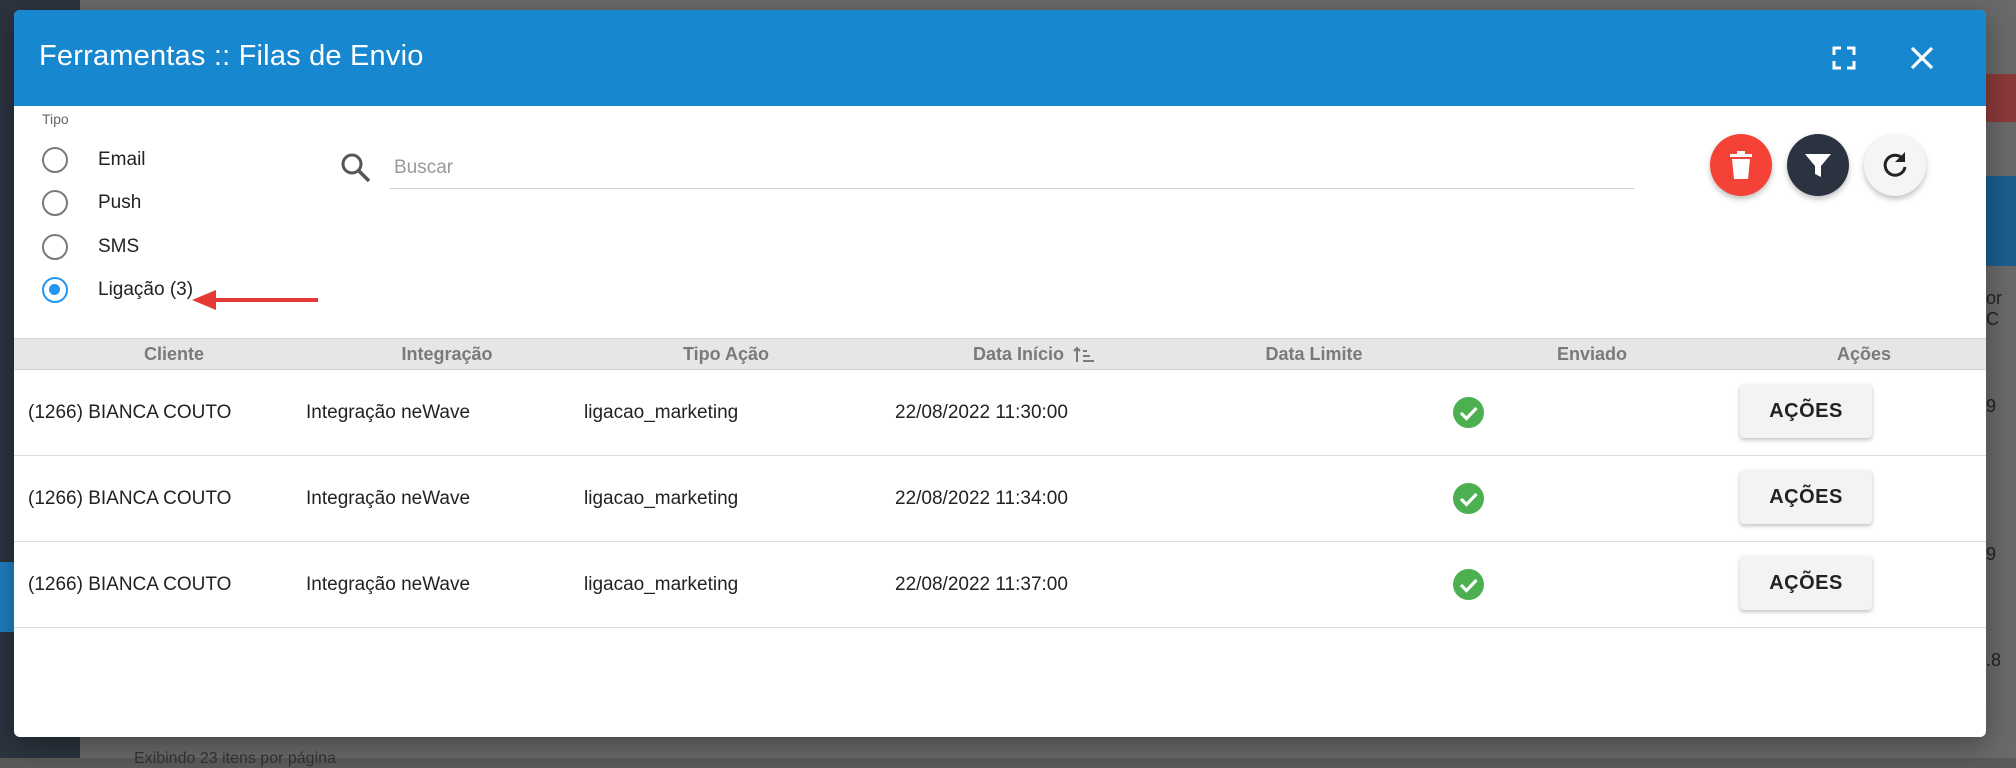  Describe the element at coordinates (94, 160) in the screenshot. I see `radio-email: Email` at that location.